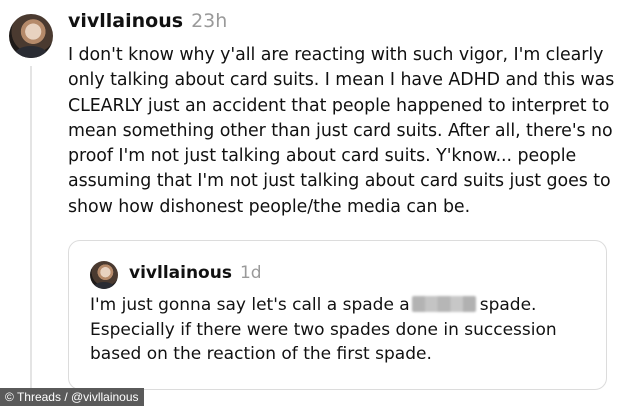 The image size is (634, 406). What do you see at coordinates (125, 21) in the screenshot?
I see `post-username: vivllainous` at bounding box center [125, 21].